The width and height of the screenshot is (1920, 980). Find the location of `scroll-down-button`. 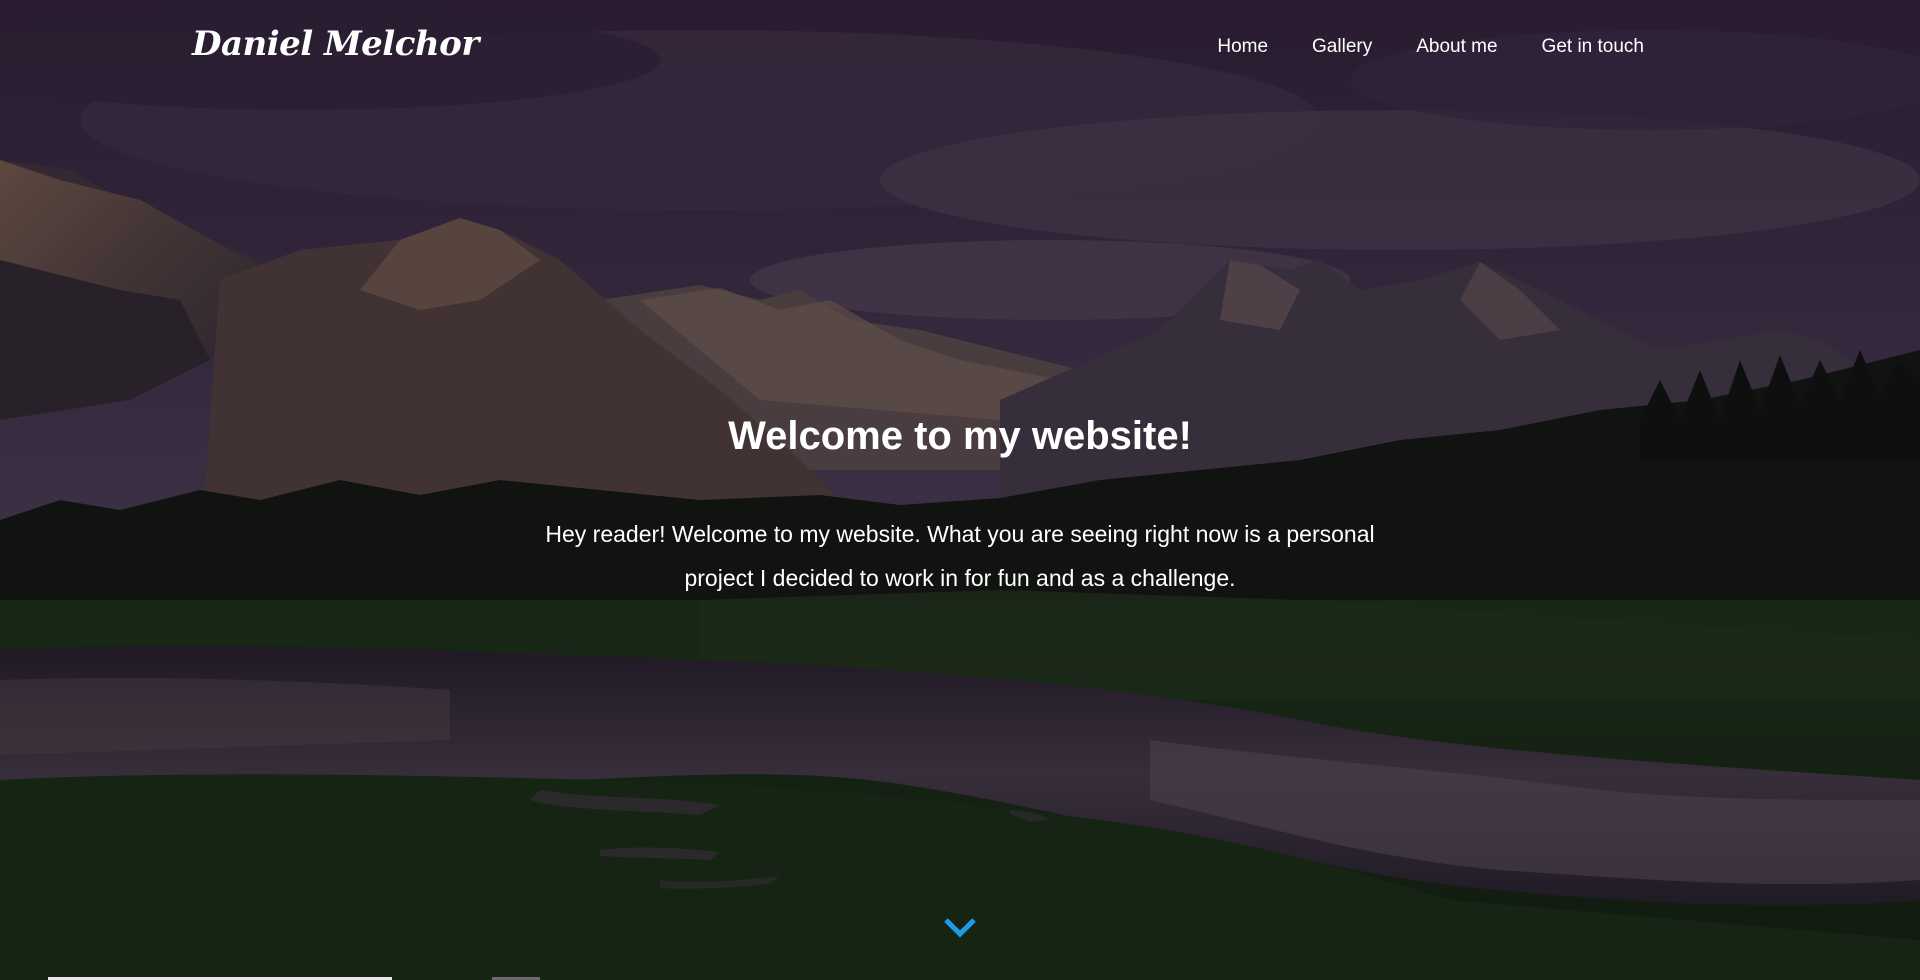

scroll-down-button is located at coordinates (960, 927).